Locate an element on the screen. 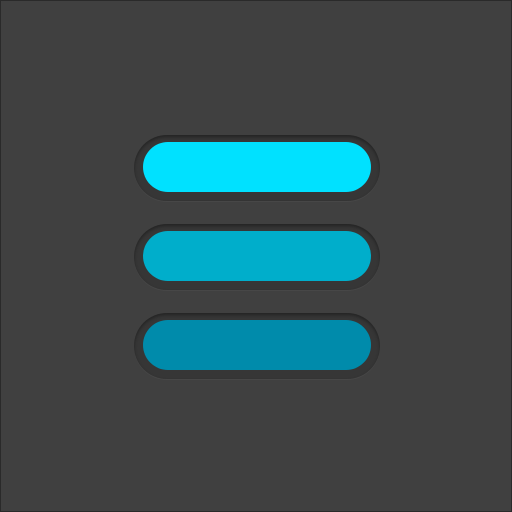 This screenshot has height=512, width=512. menu-bar-well-middle is located at coordinates (257, 257).